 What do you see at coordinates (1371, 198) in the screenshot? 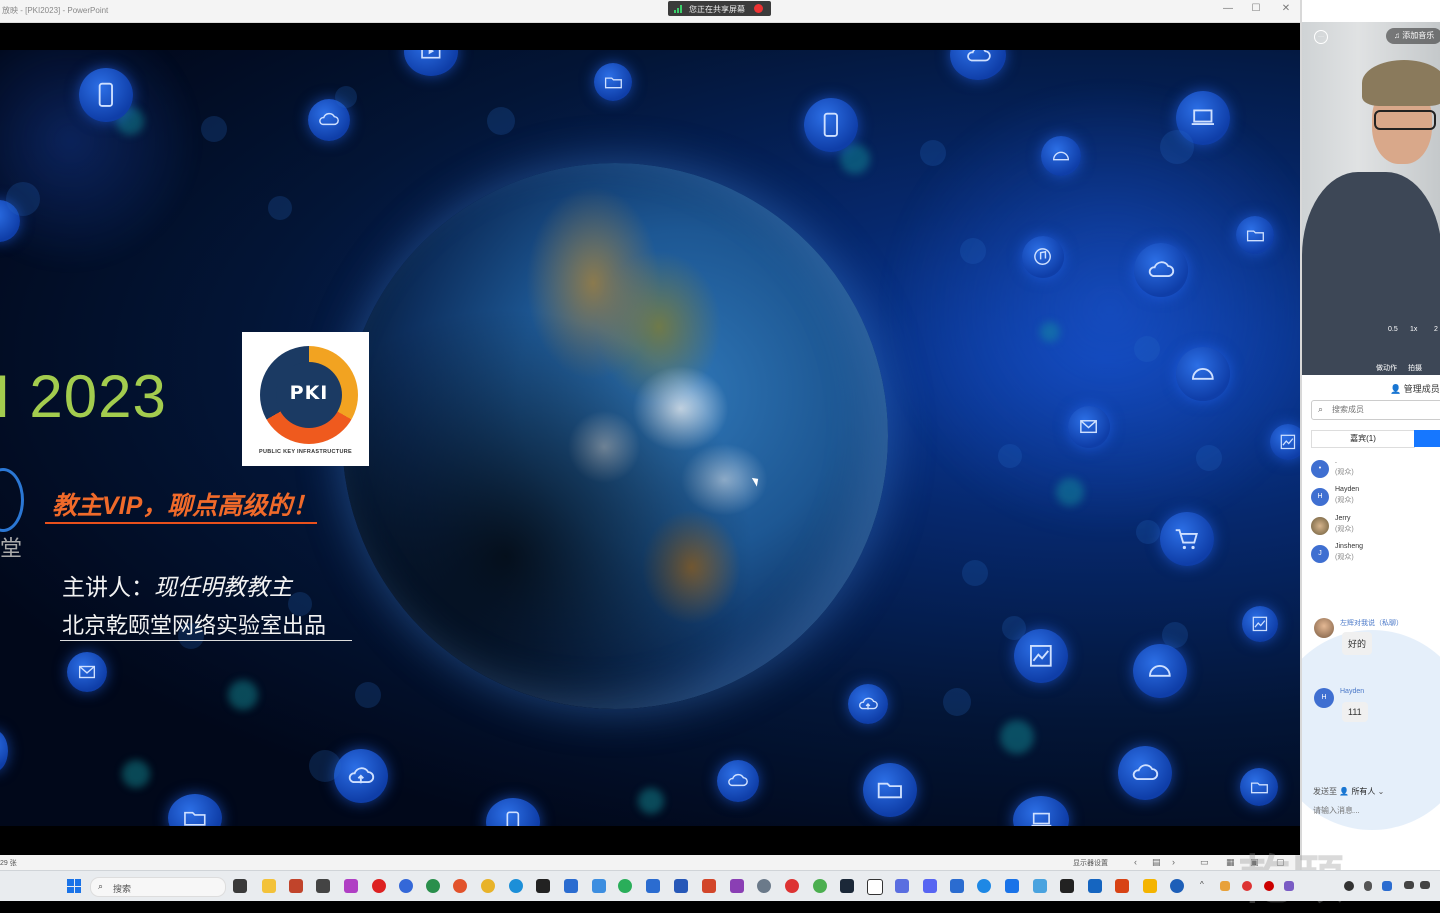
I see `presenter-video: ··· ♫ 添加音乐 0.5 1x 2 做动作 拍摄` at bounding box center [1371, 198].